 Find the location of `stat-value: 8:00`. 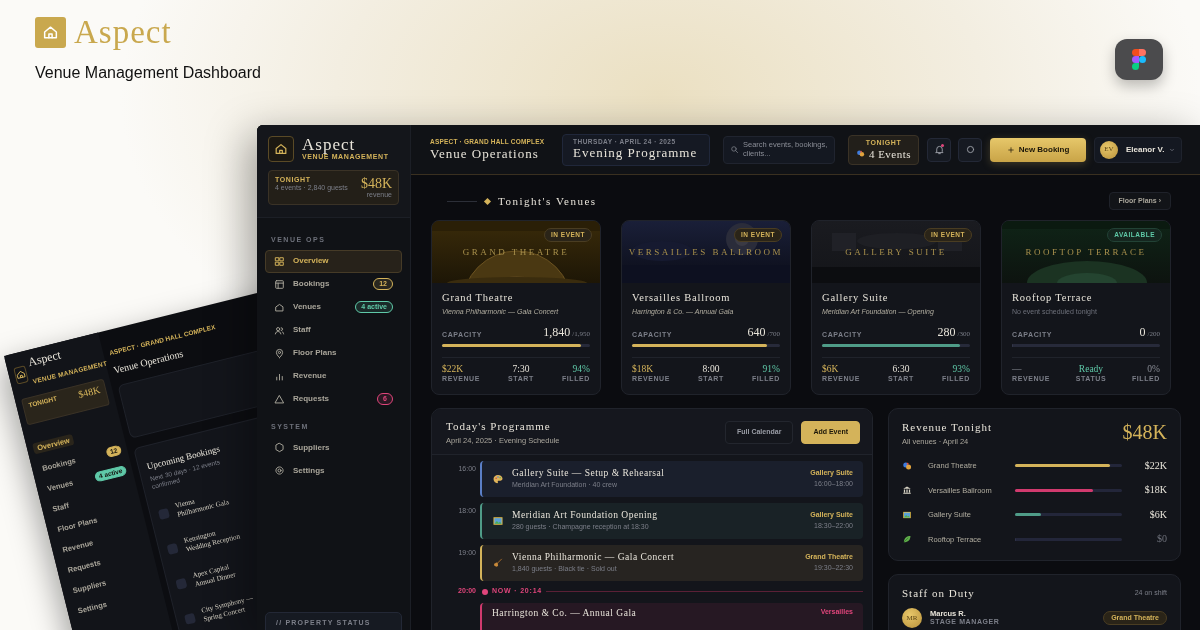

stat-value: 8:00 is located at coordinates (711, 369).